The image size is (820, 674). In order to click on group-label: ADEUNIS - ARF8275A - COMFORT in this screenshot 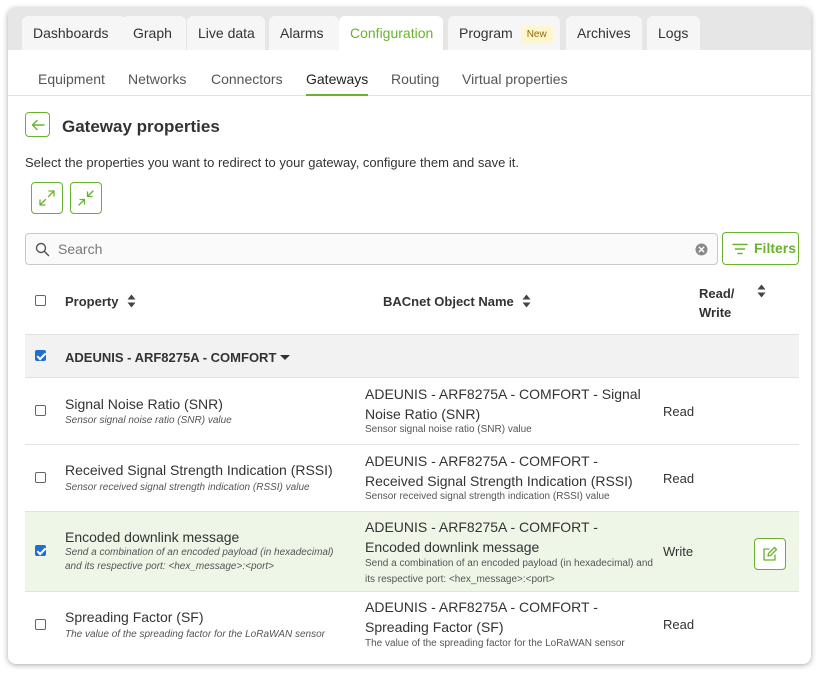, I will do `click(178, 357)`.